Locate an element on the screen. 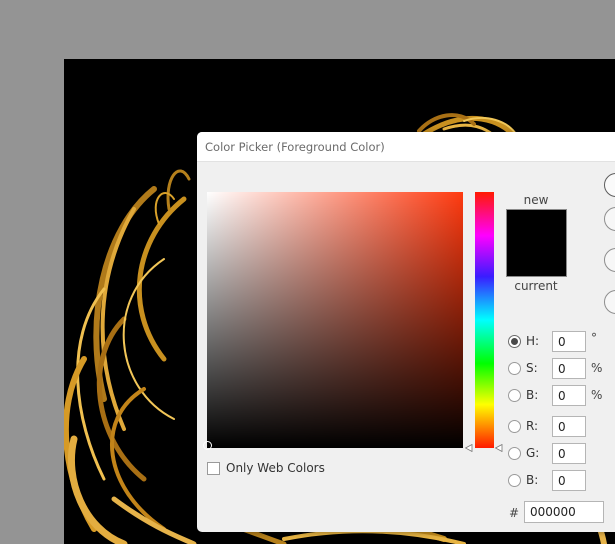 This screenshot has width=615, height=544. red-label: R: is located at coordinates (532, 426).